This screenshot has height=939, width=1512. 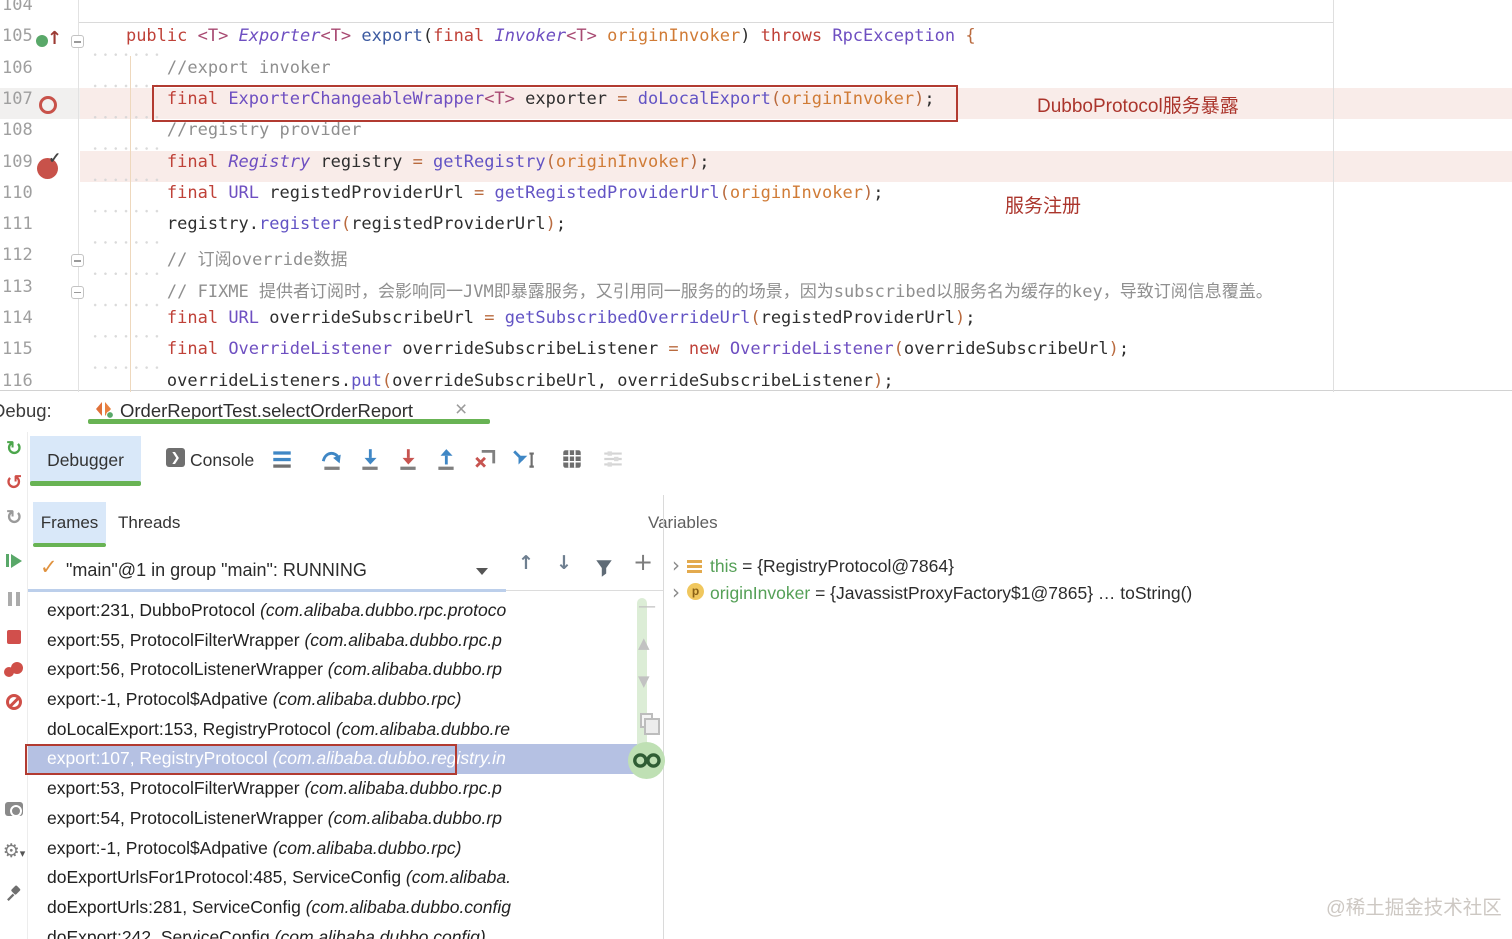 I want to click on thread-selector: "main"@1 in group "main": RUNNING, so click(x=216, y=570).